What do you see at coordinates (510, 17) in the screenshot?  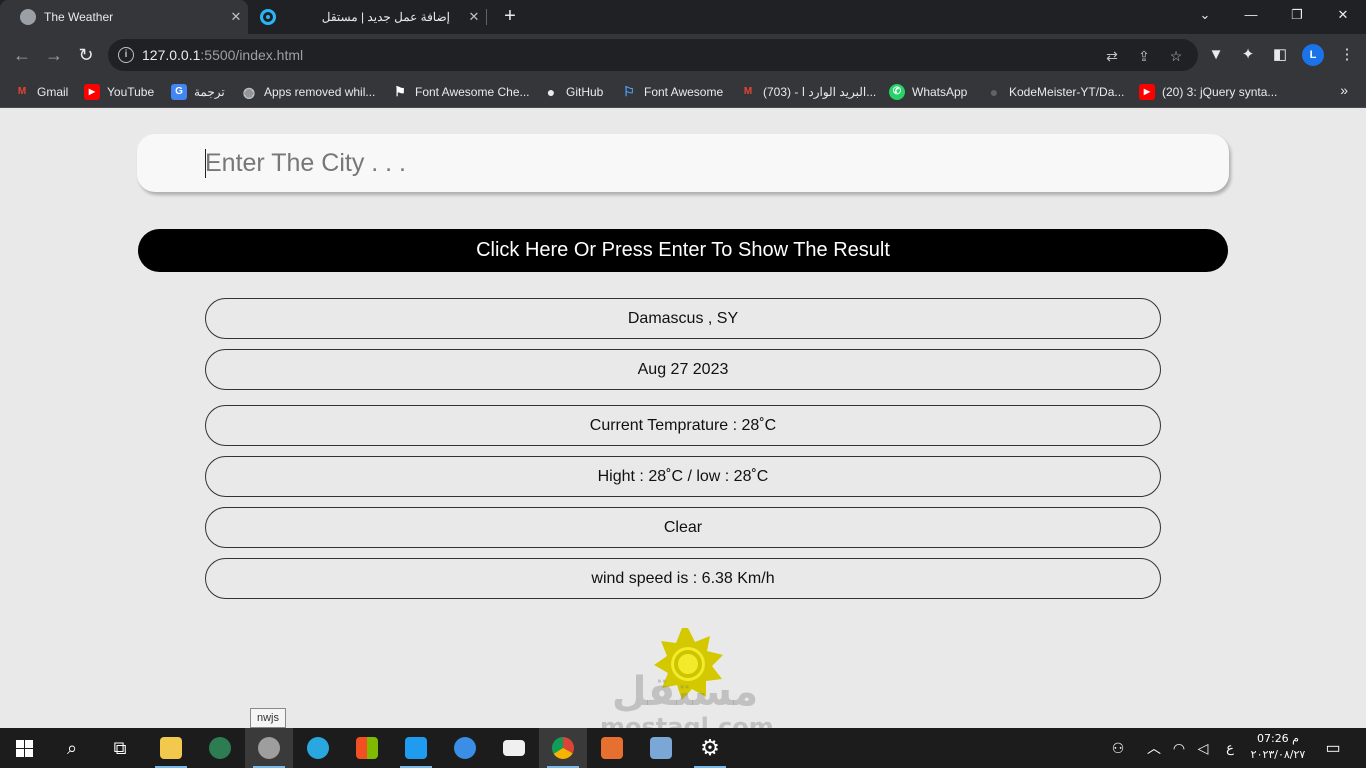 I see `new-tab-button: +` at bounding box center [510, 17].